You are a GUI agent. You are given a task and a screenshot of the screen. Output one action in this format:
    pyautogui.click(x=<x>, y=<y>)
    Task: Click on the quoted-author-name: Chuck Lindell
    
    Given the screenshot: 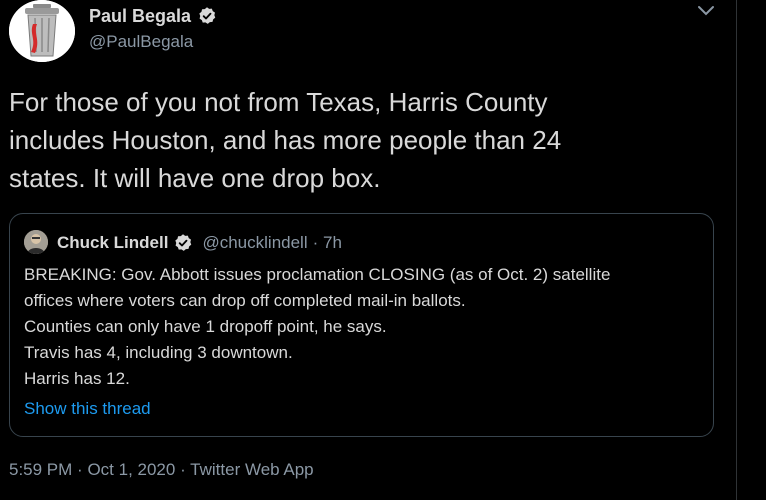 What is the action you would take?
    pyautogui.click(x=113, y=242)
    